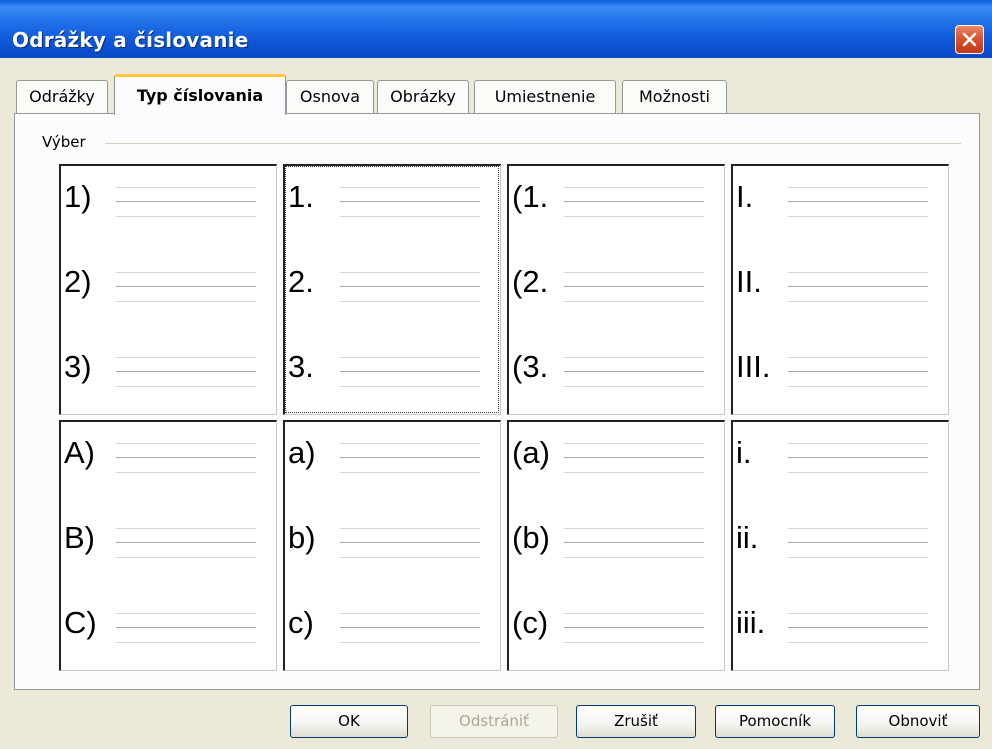 The height and width of the screenshot is (749, 992). Describe the element at coordinates (67, 142) in the screenshot. I see `selection-group-label: Výber` at that location.